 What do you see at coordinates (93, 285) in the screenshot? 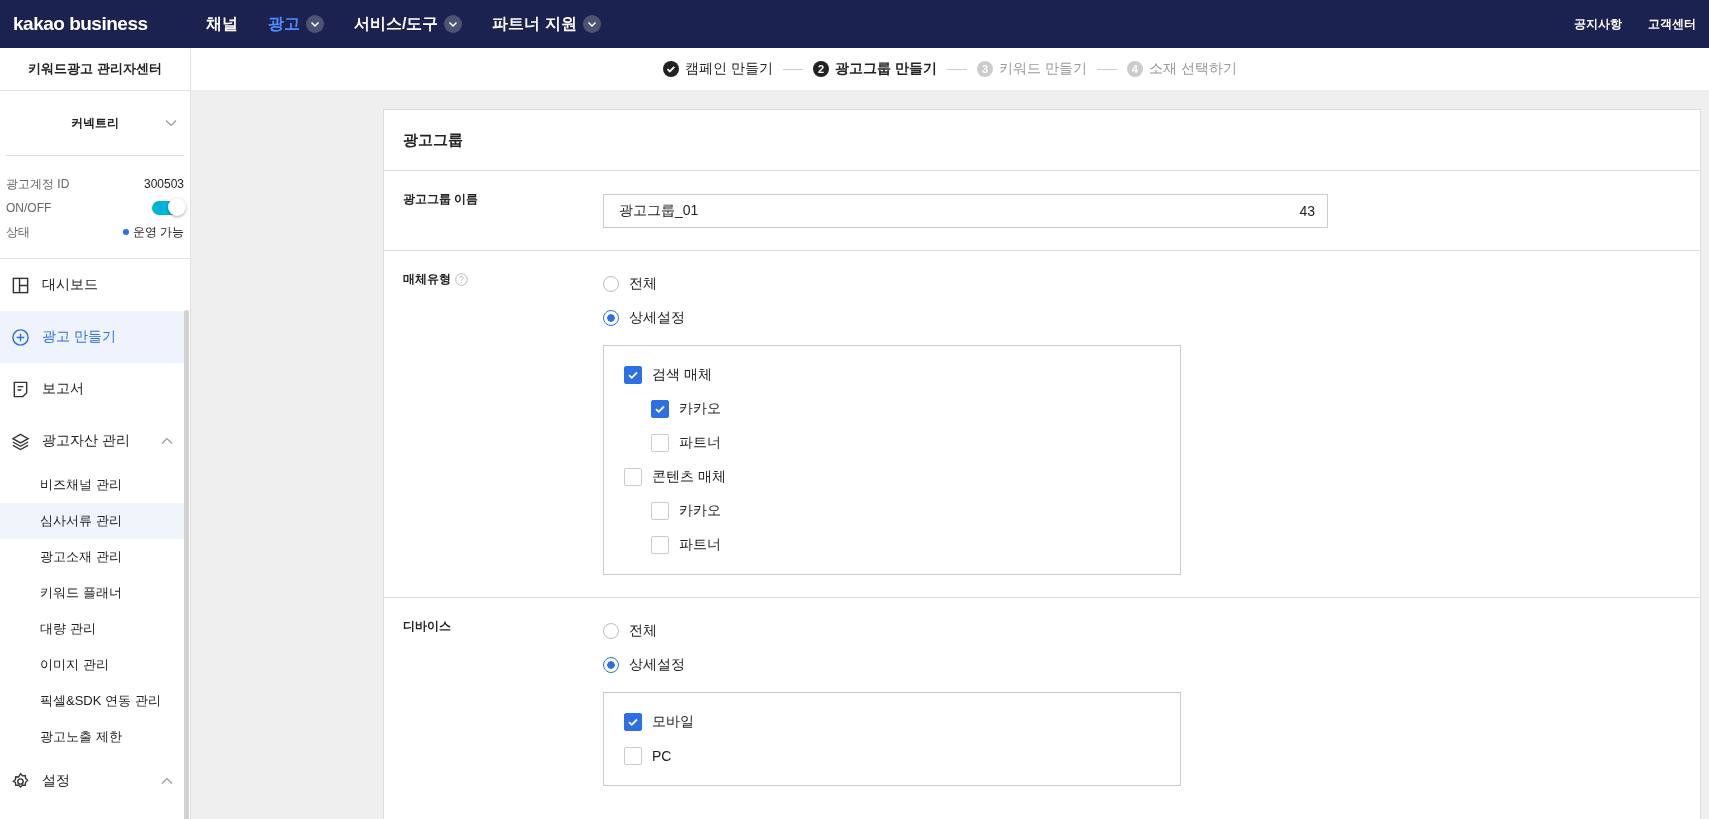
I see `sidebar-item: 대시보드` at bounding box center [93, 285].